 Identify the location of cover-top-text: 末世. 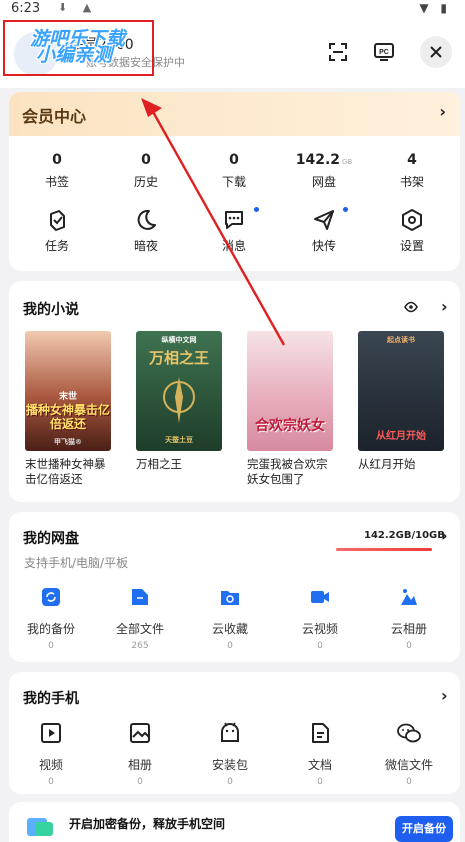
(67, 397).